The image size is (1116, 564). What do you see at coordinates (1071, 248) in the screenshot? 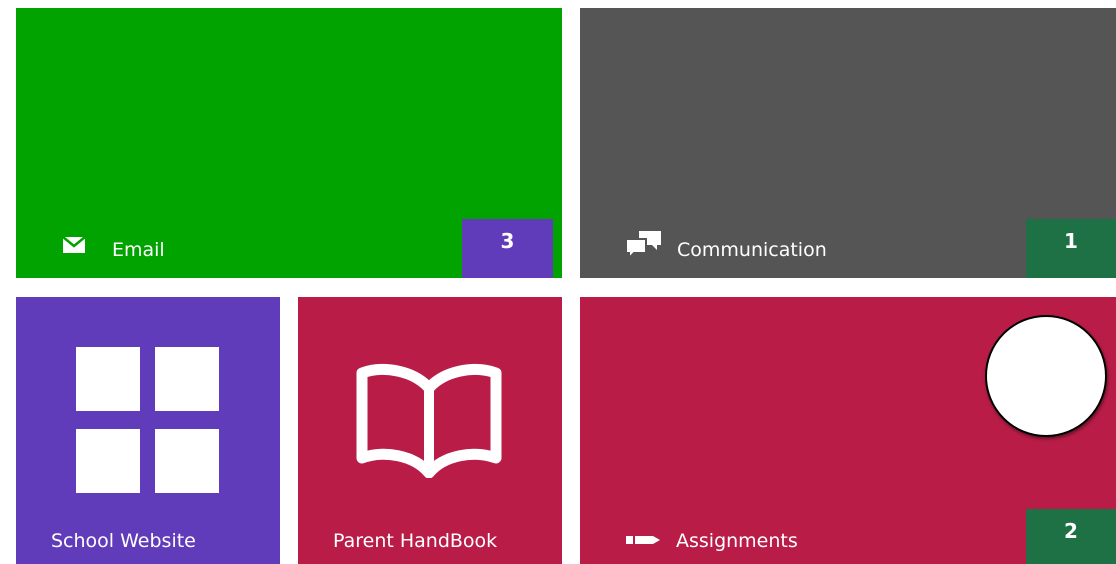
I see `communication-unread-badge: 1` at bounding box center [1071, 248].